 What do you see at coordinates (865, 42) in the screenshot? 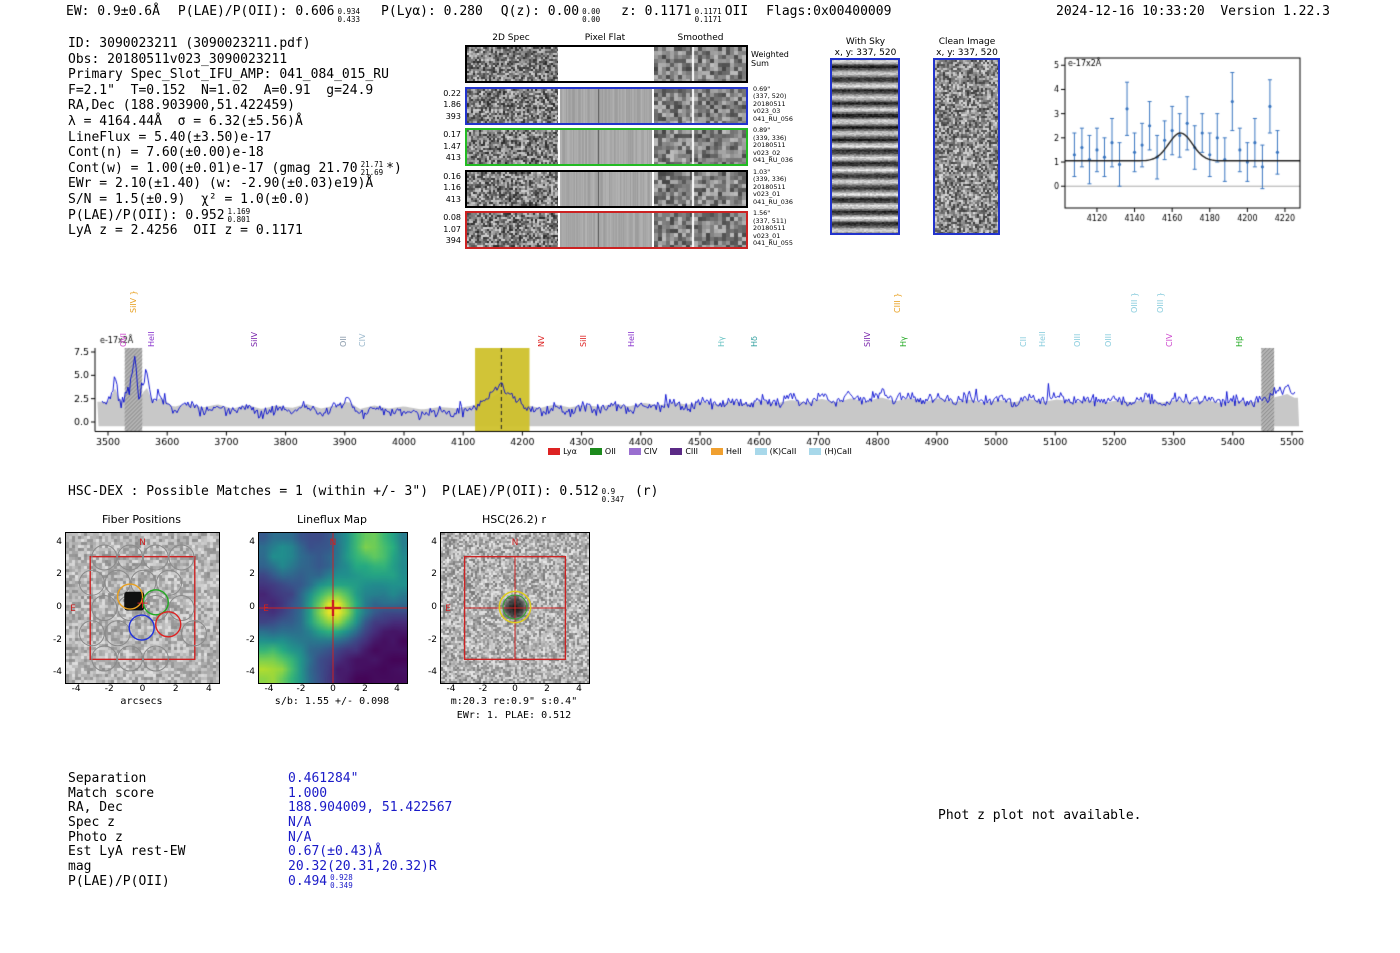
I see `with-sky-title-text: With Sky` at bounding box center [865, 42].